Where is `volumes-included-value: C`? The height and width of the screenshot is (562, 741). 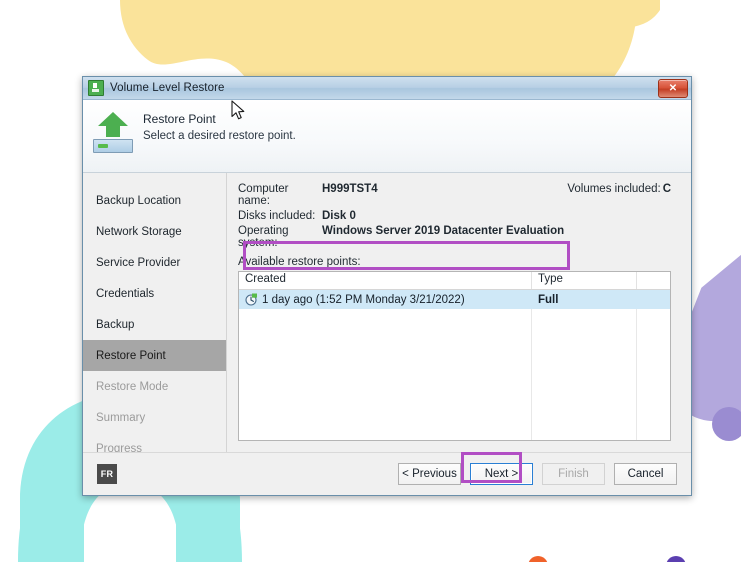 volumes-included-value: C is located at coordinates (666, 189).